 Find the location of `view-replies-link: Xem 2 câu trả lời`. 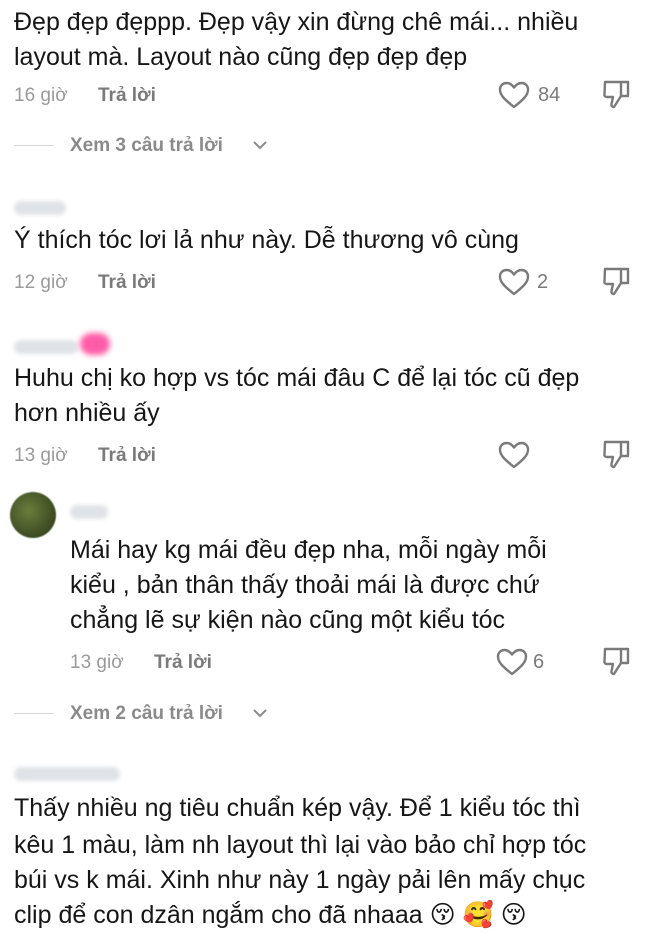

view-replies-link: Xem 2 câu trả lời is located at coordinates (146, 714).